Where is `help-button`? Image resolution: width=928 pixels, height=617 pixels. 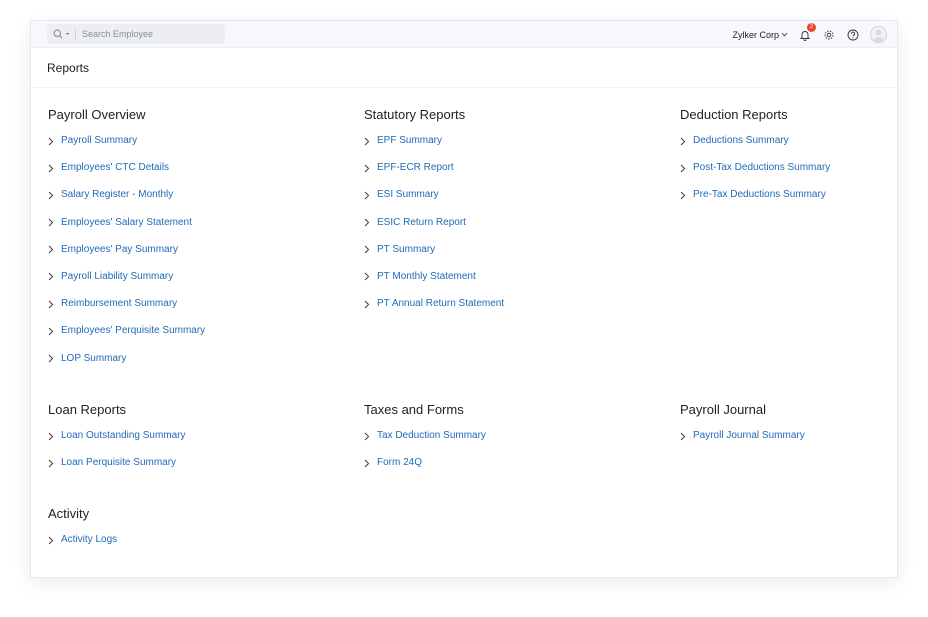 help-button is located at coordinates (853, 35).